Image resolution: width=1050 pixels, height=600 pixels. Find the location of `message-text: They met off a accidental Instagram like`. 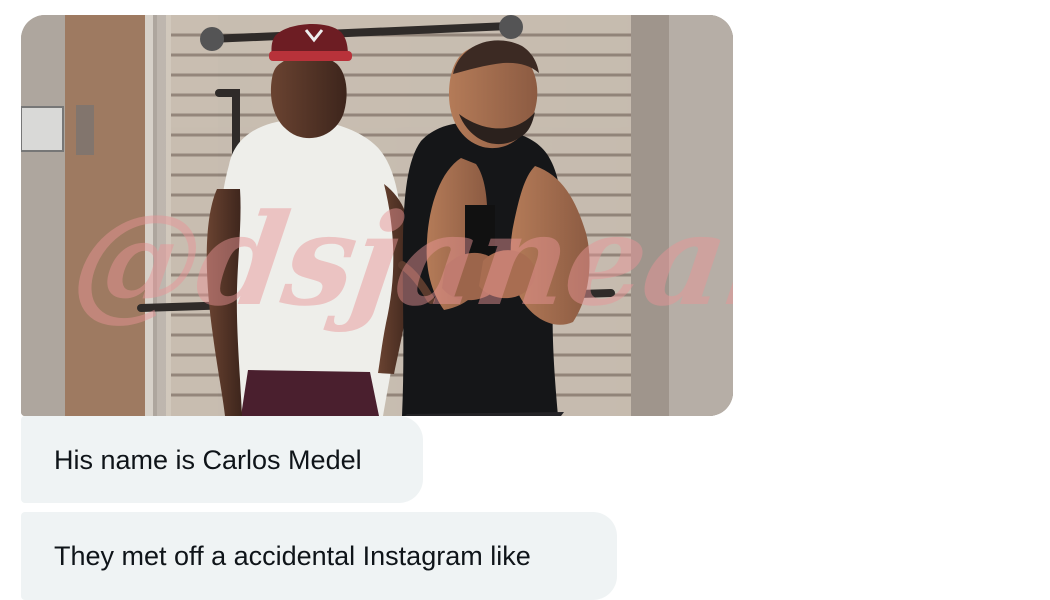

message-text: They met off a accidental Instagram like is located at coordinates (292, 556).